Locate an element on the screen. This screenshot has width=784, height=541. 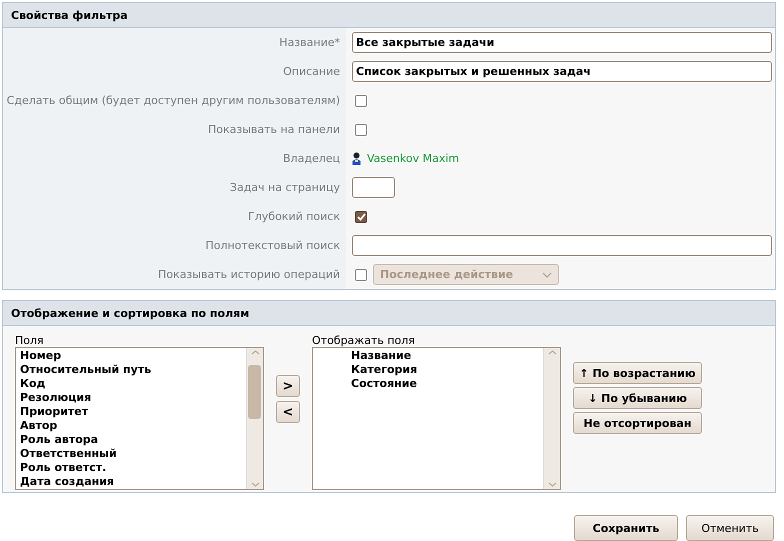
list-item: Ответственный is located at coordinates (131, 454).